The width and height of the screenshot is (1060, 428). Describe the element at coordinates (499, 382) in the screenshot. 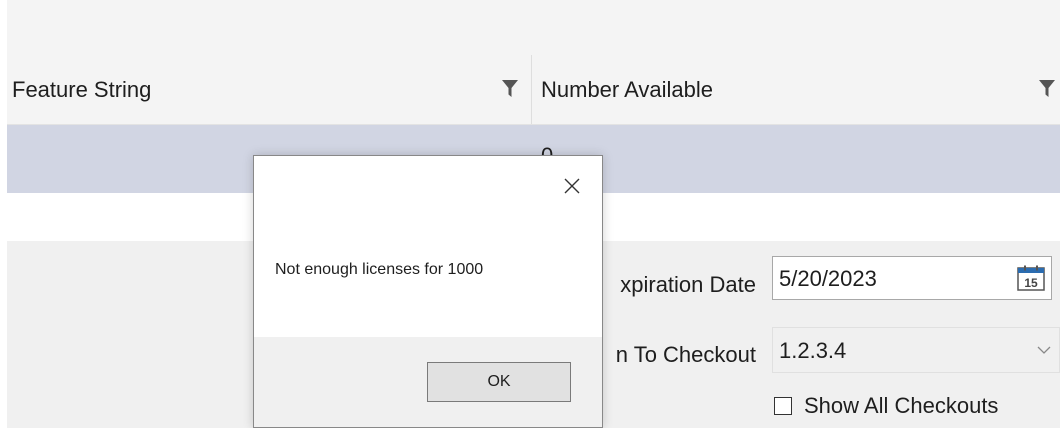

I see `ok-button: OK` at that location.